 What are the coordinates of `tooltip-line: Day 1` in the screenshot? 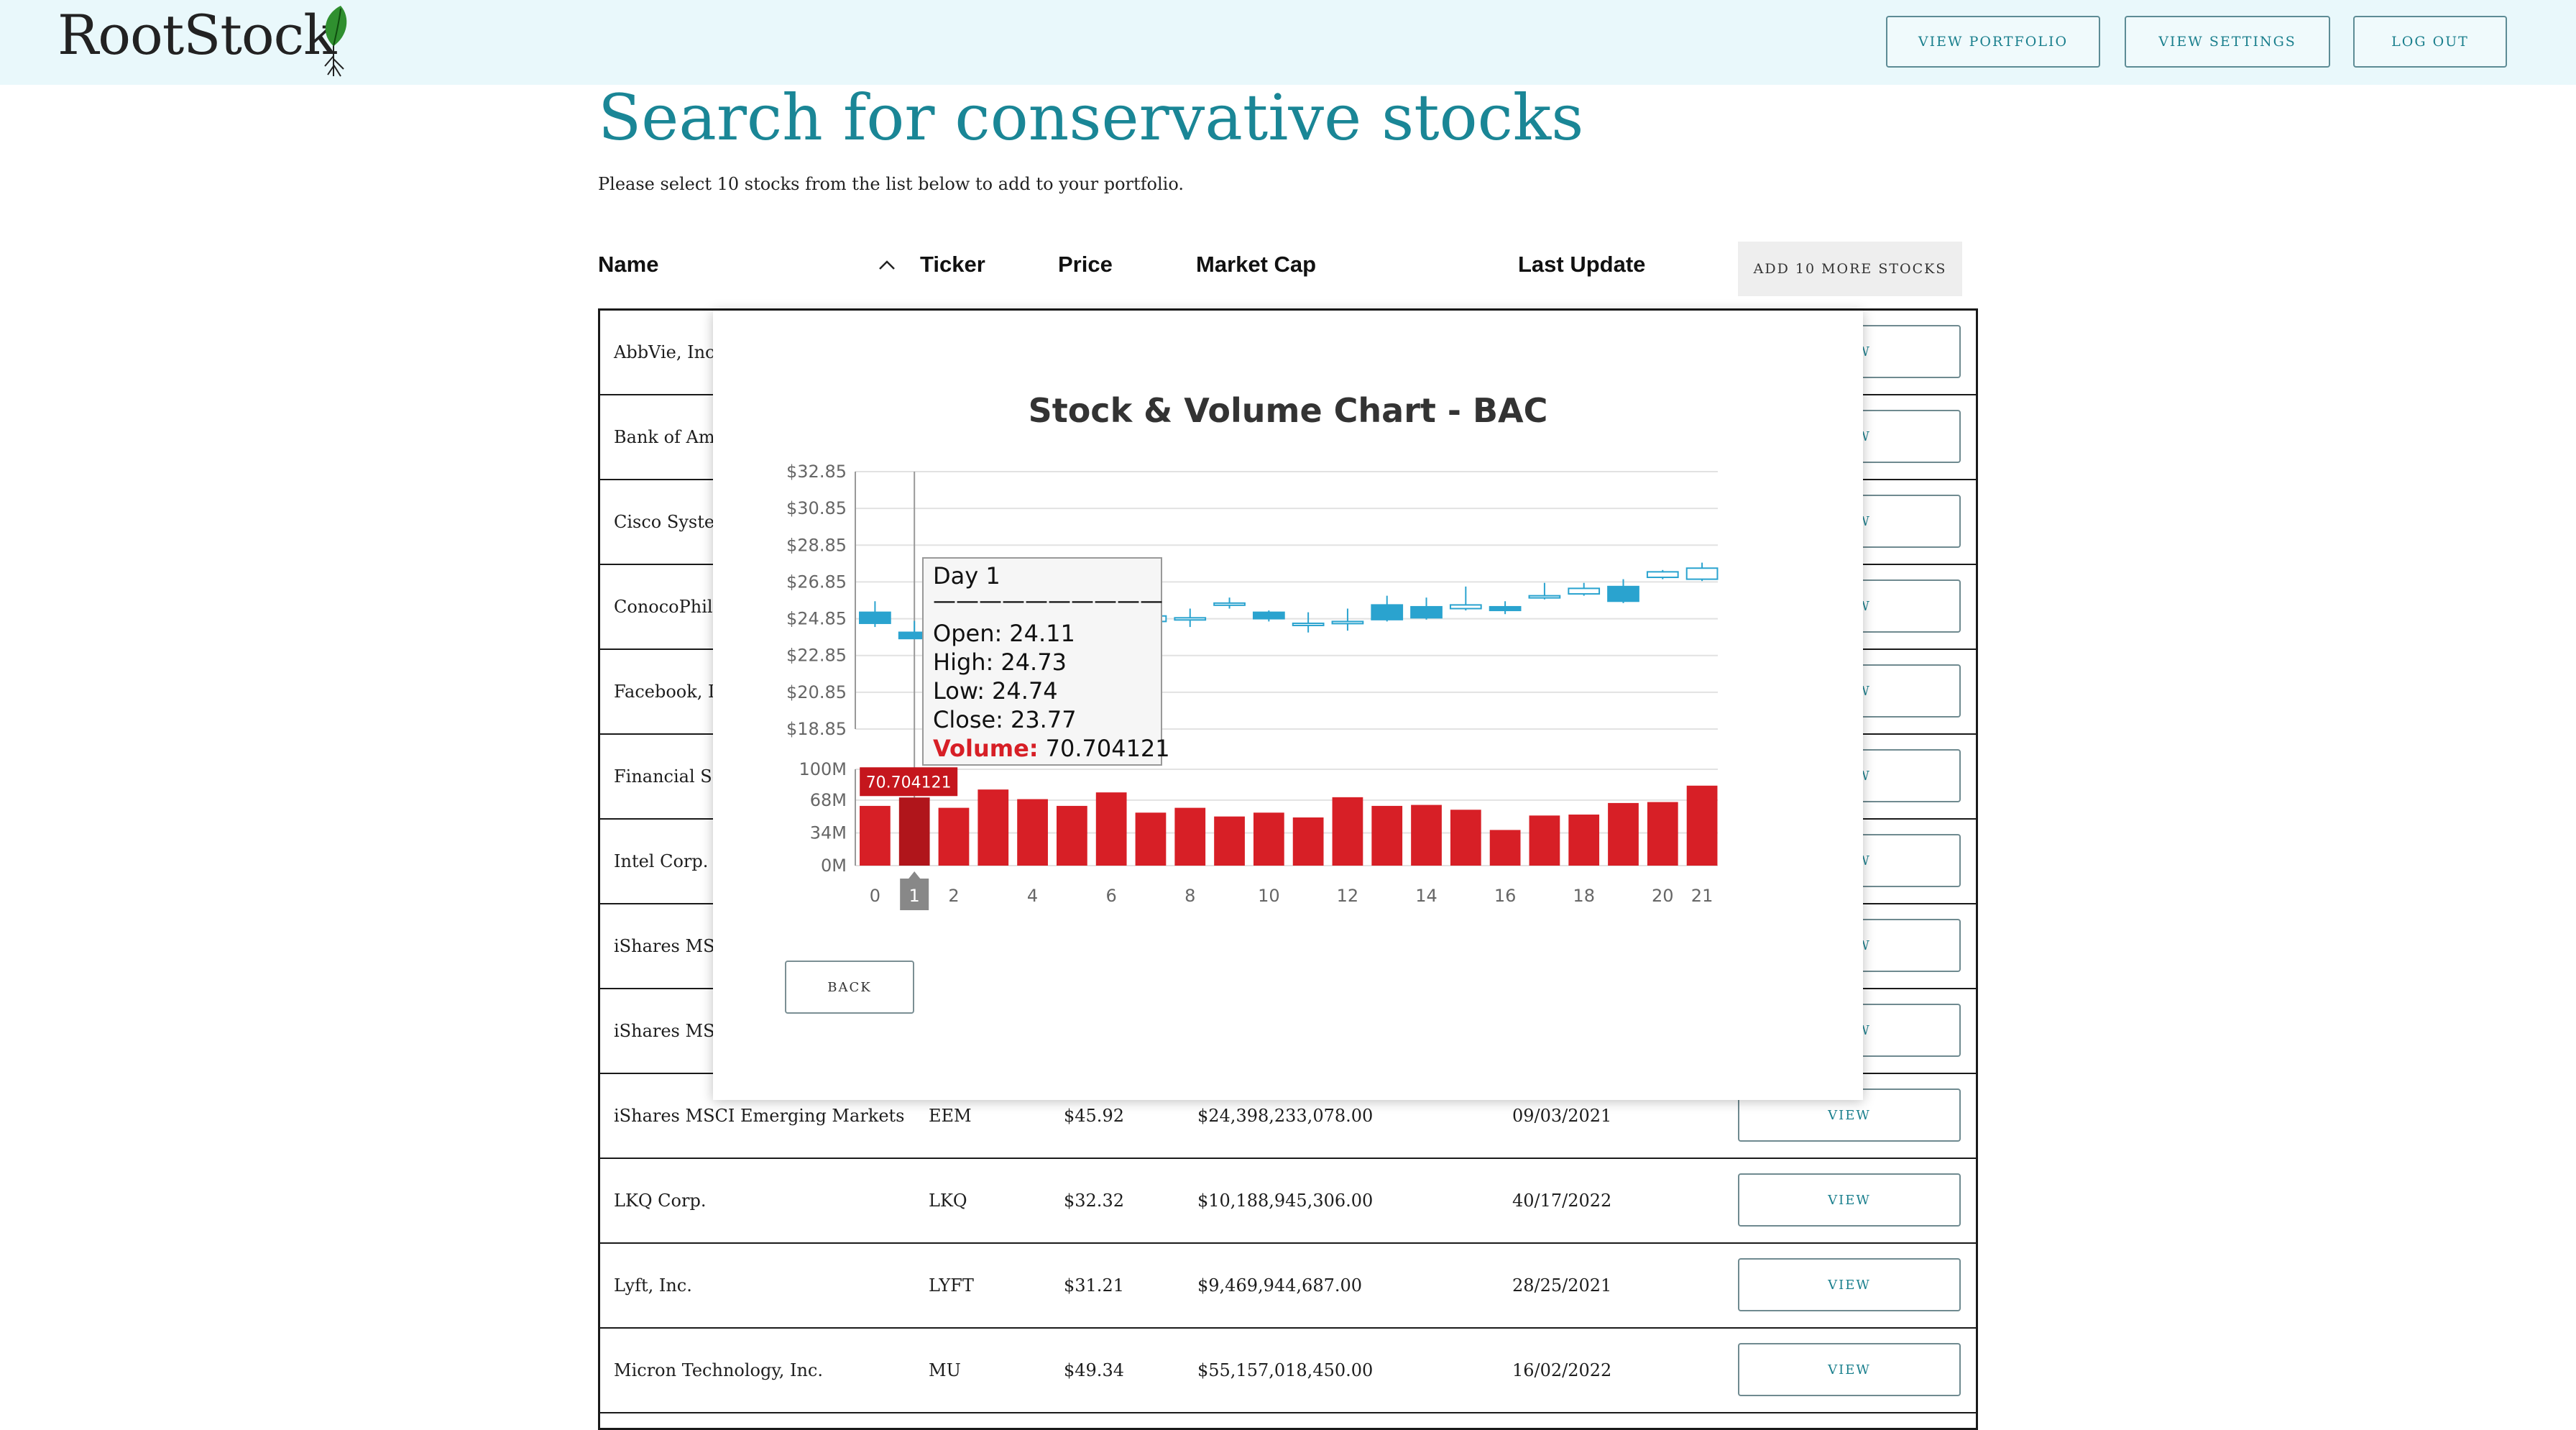 It's located at (966, 576).